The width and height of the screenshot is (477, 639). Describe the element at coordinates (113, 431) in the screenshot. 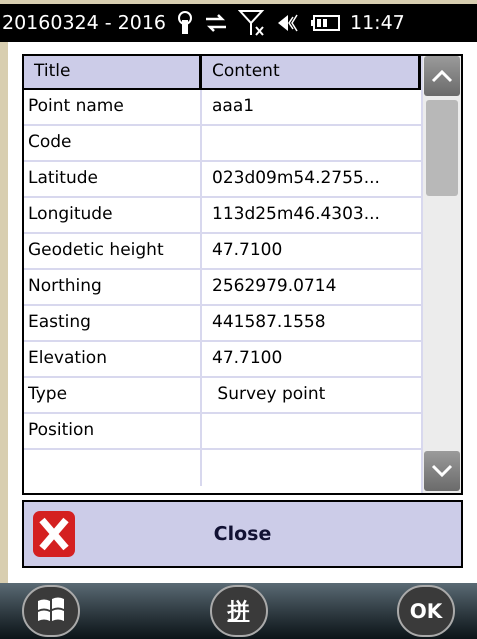

I see `table-cell: Position` at that location.